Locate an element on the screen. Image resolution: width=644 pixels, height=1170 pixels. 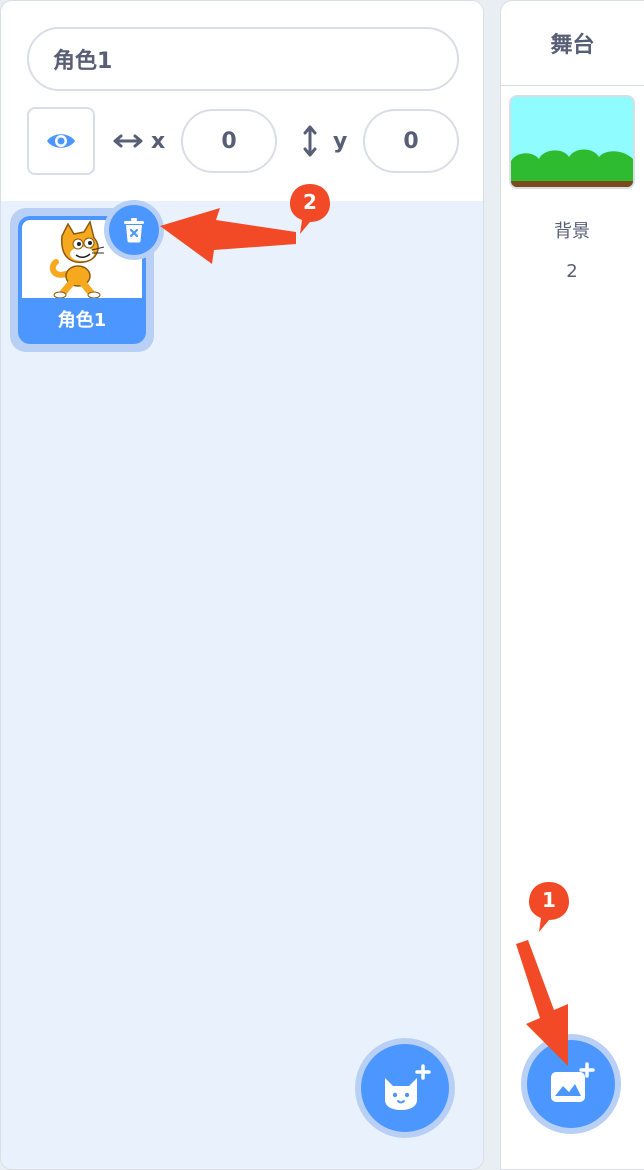
stage-header: 舞台 is located at coordinates (572, 43).